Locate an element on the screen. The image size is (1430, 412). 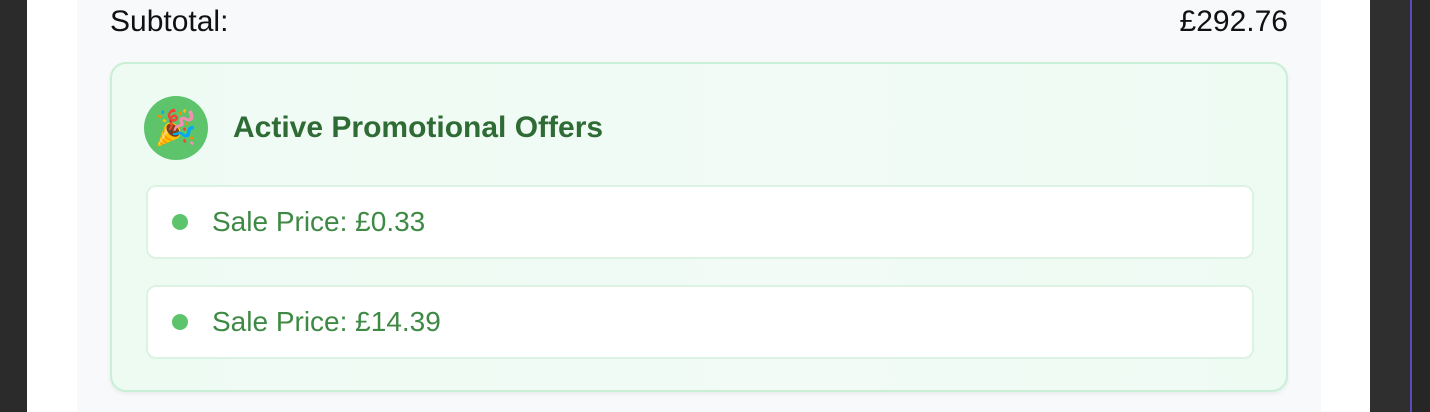
offer-item: Sale Price: £14.39 is located at coordinates (700, 322).